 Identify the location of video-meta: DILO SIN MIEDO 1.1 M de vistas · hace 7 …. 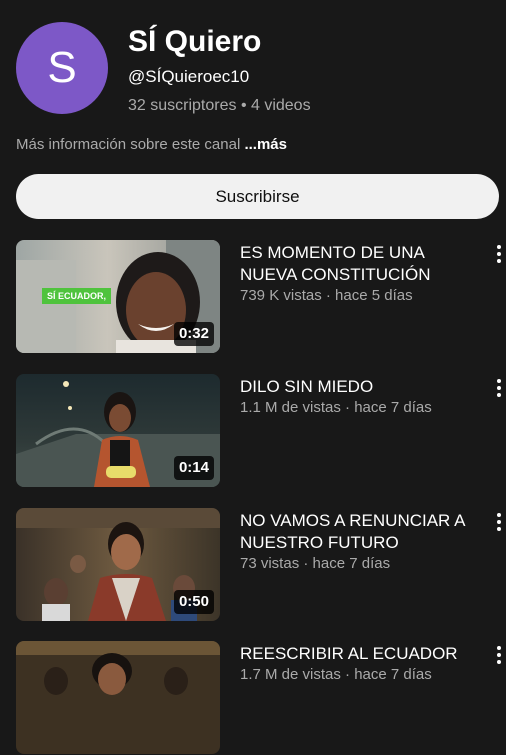
(356, 397).